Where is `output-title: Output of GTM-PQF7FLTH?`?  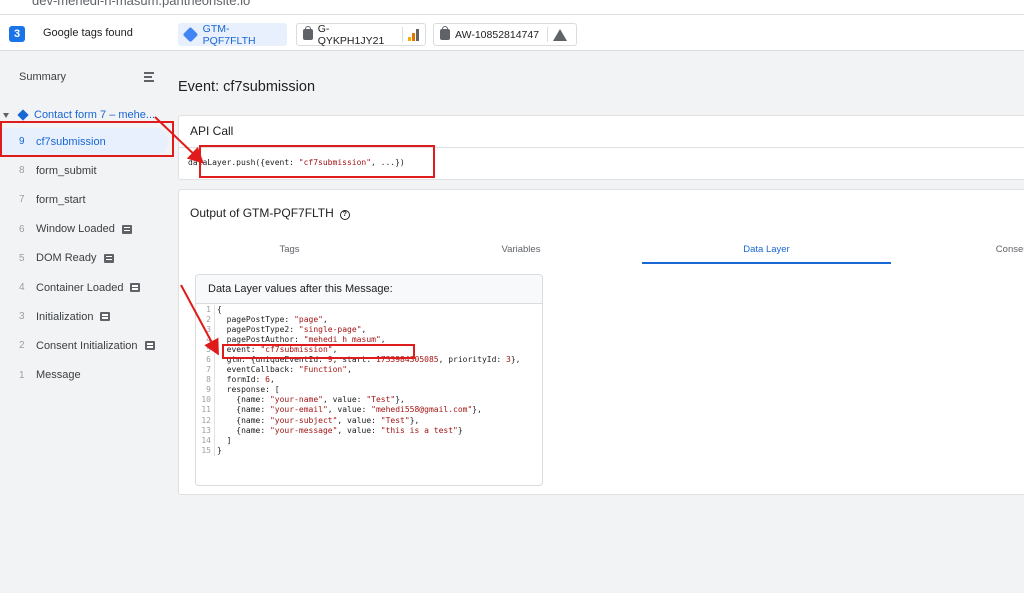 output-title: Output of GTM-PQF7FLTH? is located at coordinates (270, 213).